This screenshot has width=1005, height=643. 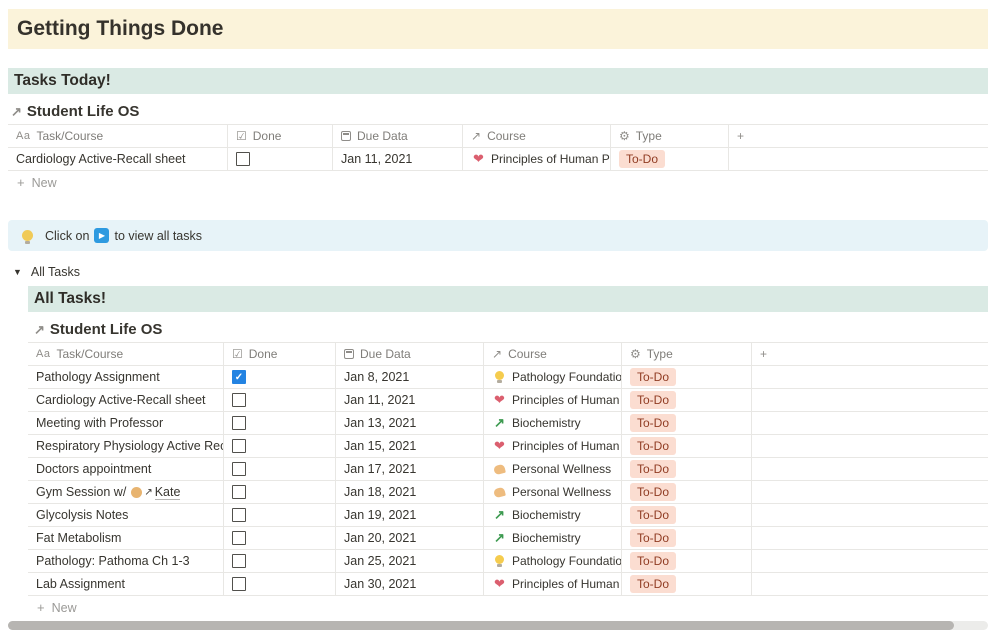 What do you see at coordinates (410, 377) in the screenshot?
I see `due-cell: Jan 8, 2021` at bounding box center [410, 377].